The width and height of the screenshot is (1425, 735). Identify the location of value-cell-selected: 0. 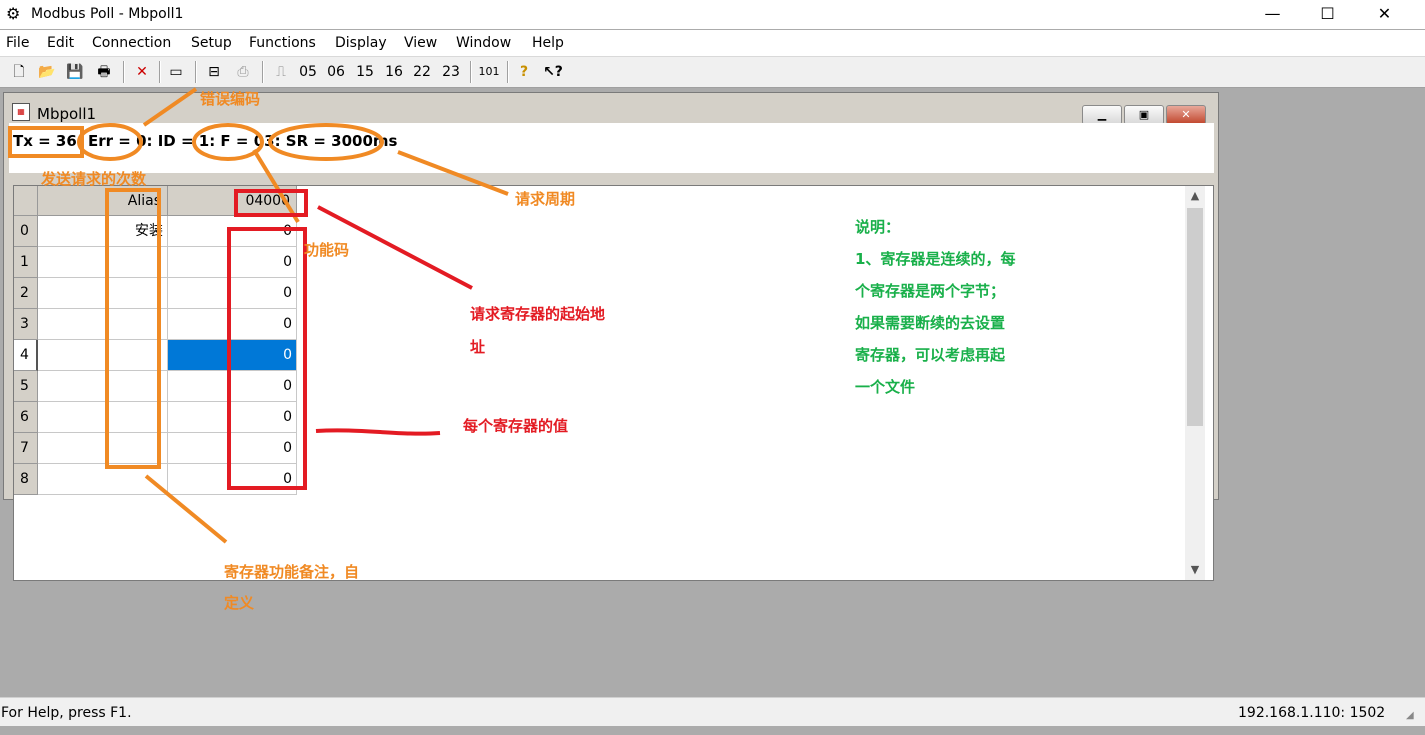
(232, 355).